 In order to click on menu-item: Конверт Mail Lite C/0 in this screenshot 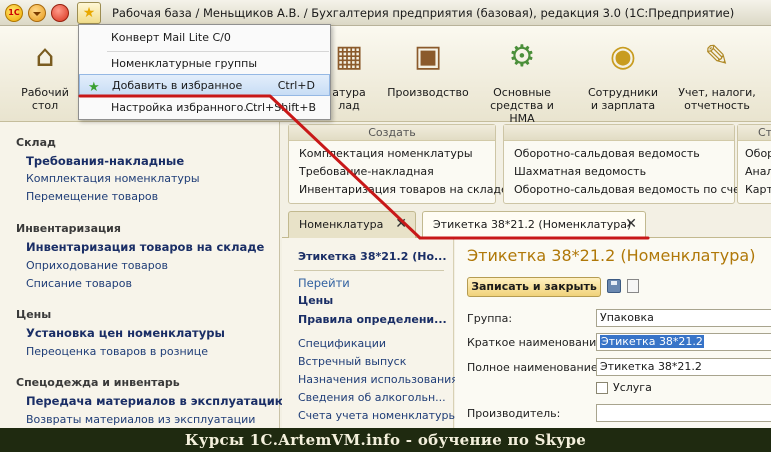, I will do `click(204, 38)`.